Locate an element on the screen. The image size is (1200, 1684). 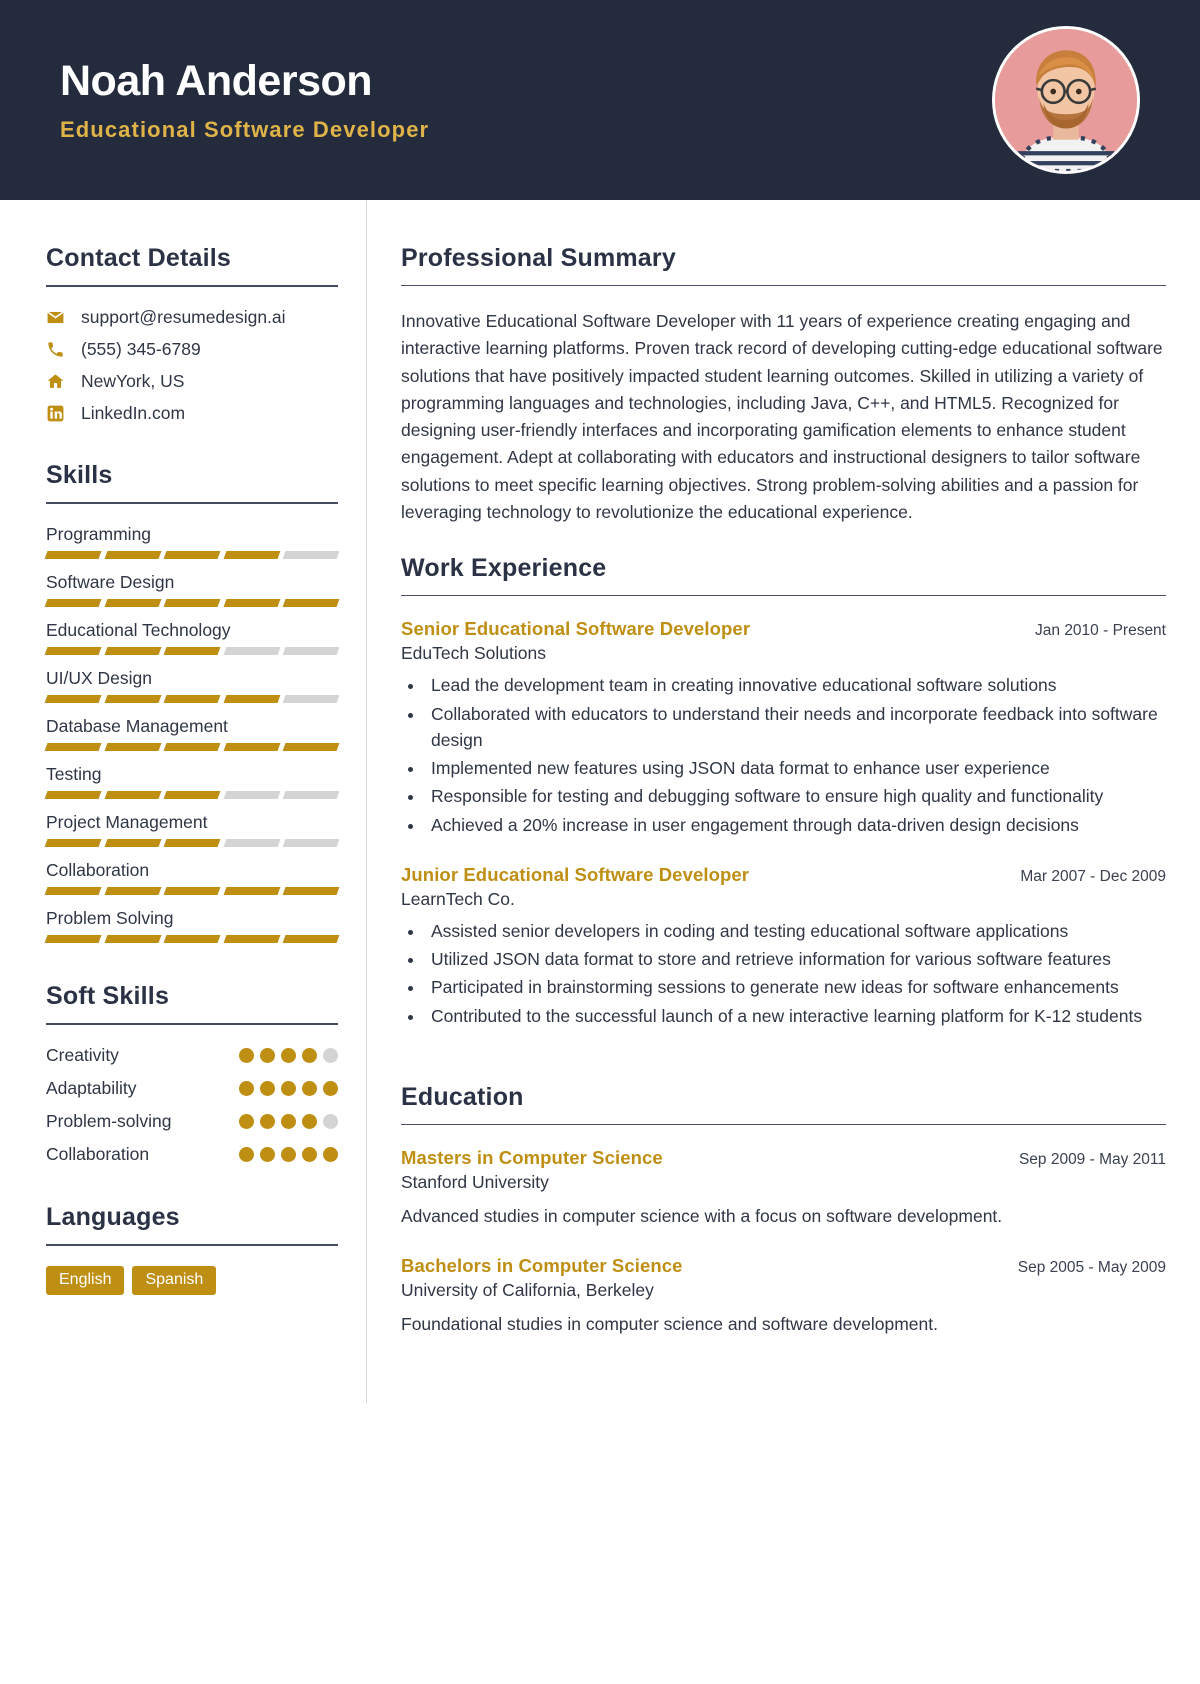
education-school: Stanford University is located at coordinates (475, 1181).